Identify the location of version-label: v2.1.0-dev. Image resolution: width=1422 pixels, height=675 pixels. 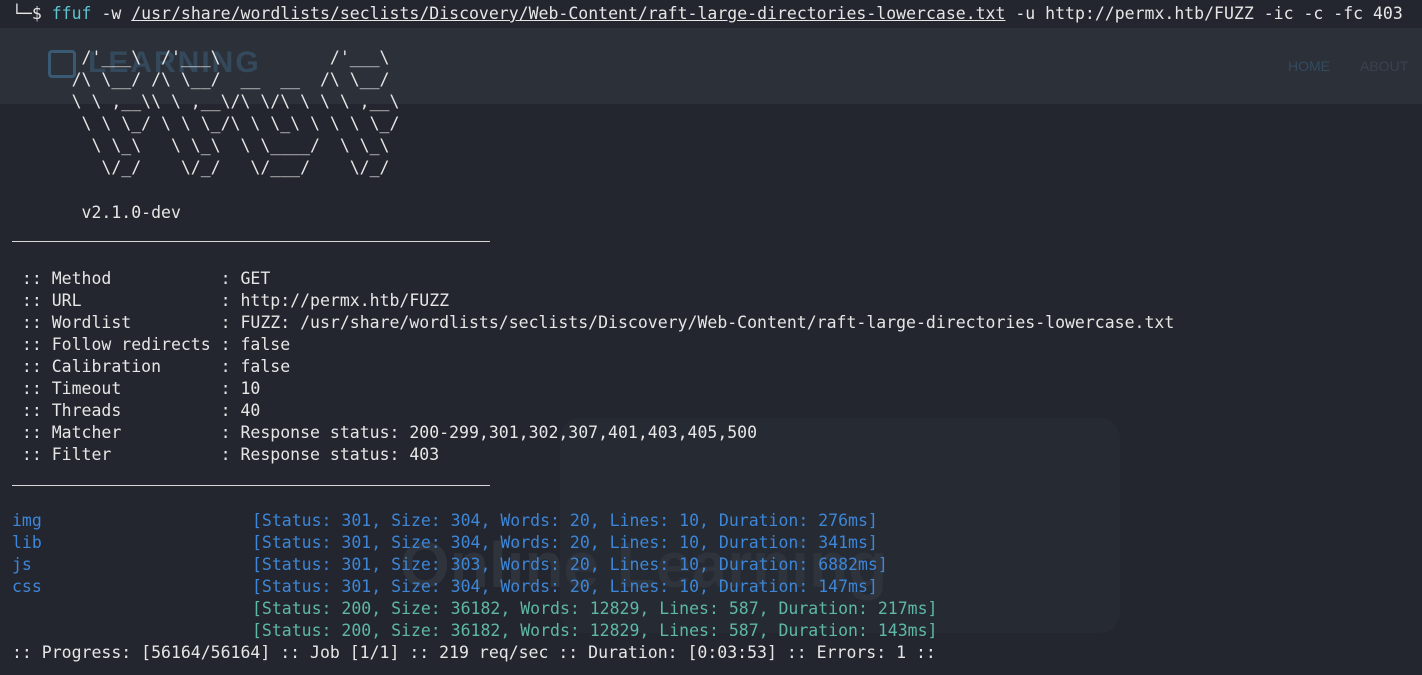
(96, 212).